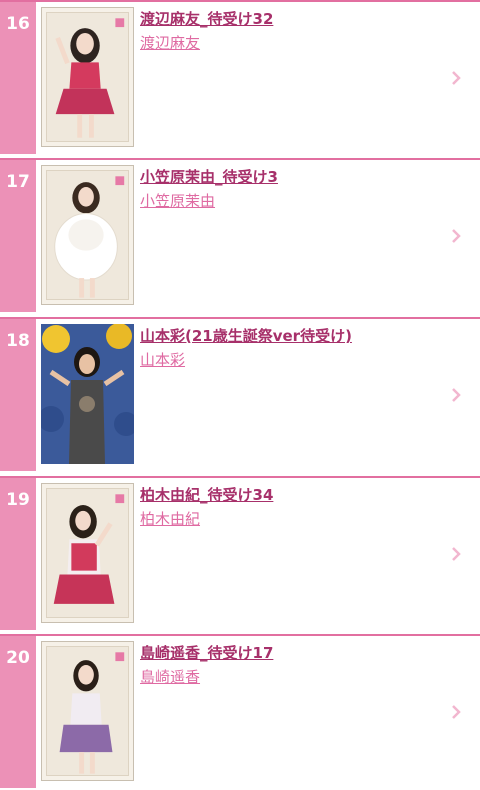  Describe the element at coordinates (206, 494) in the screenshot. I see `wallpaper-title-link: 柏木由紀_待受け34` at that location.